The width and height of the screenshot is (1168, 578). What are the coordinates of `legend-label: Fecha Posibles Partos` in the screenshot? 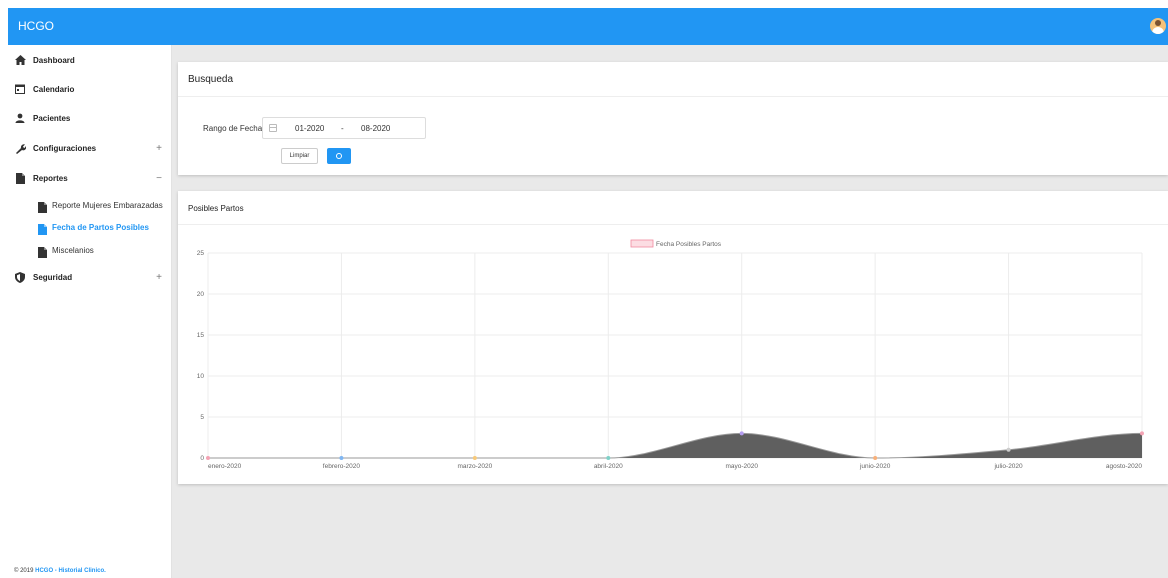 It's located at (689, 244).